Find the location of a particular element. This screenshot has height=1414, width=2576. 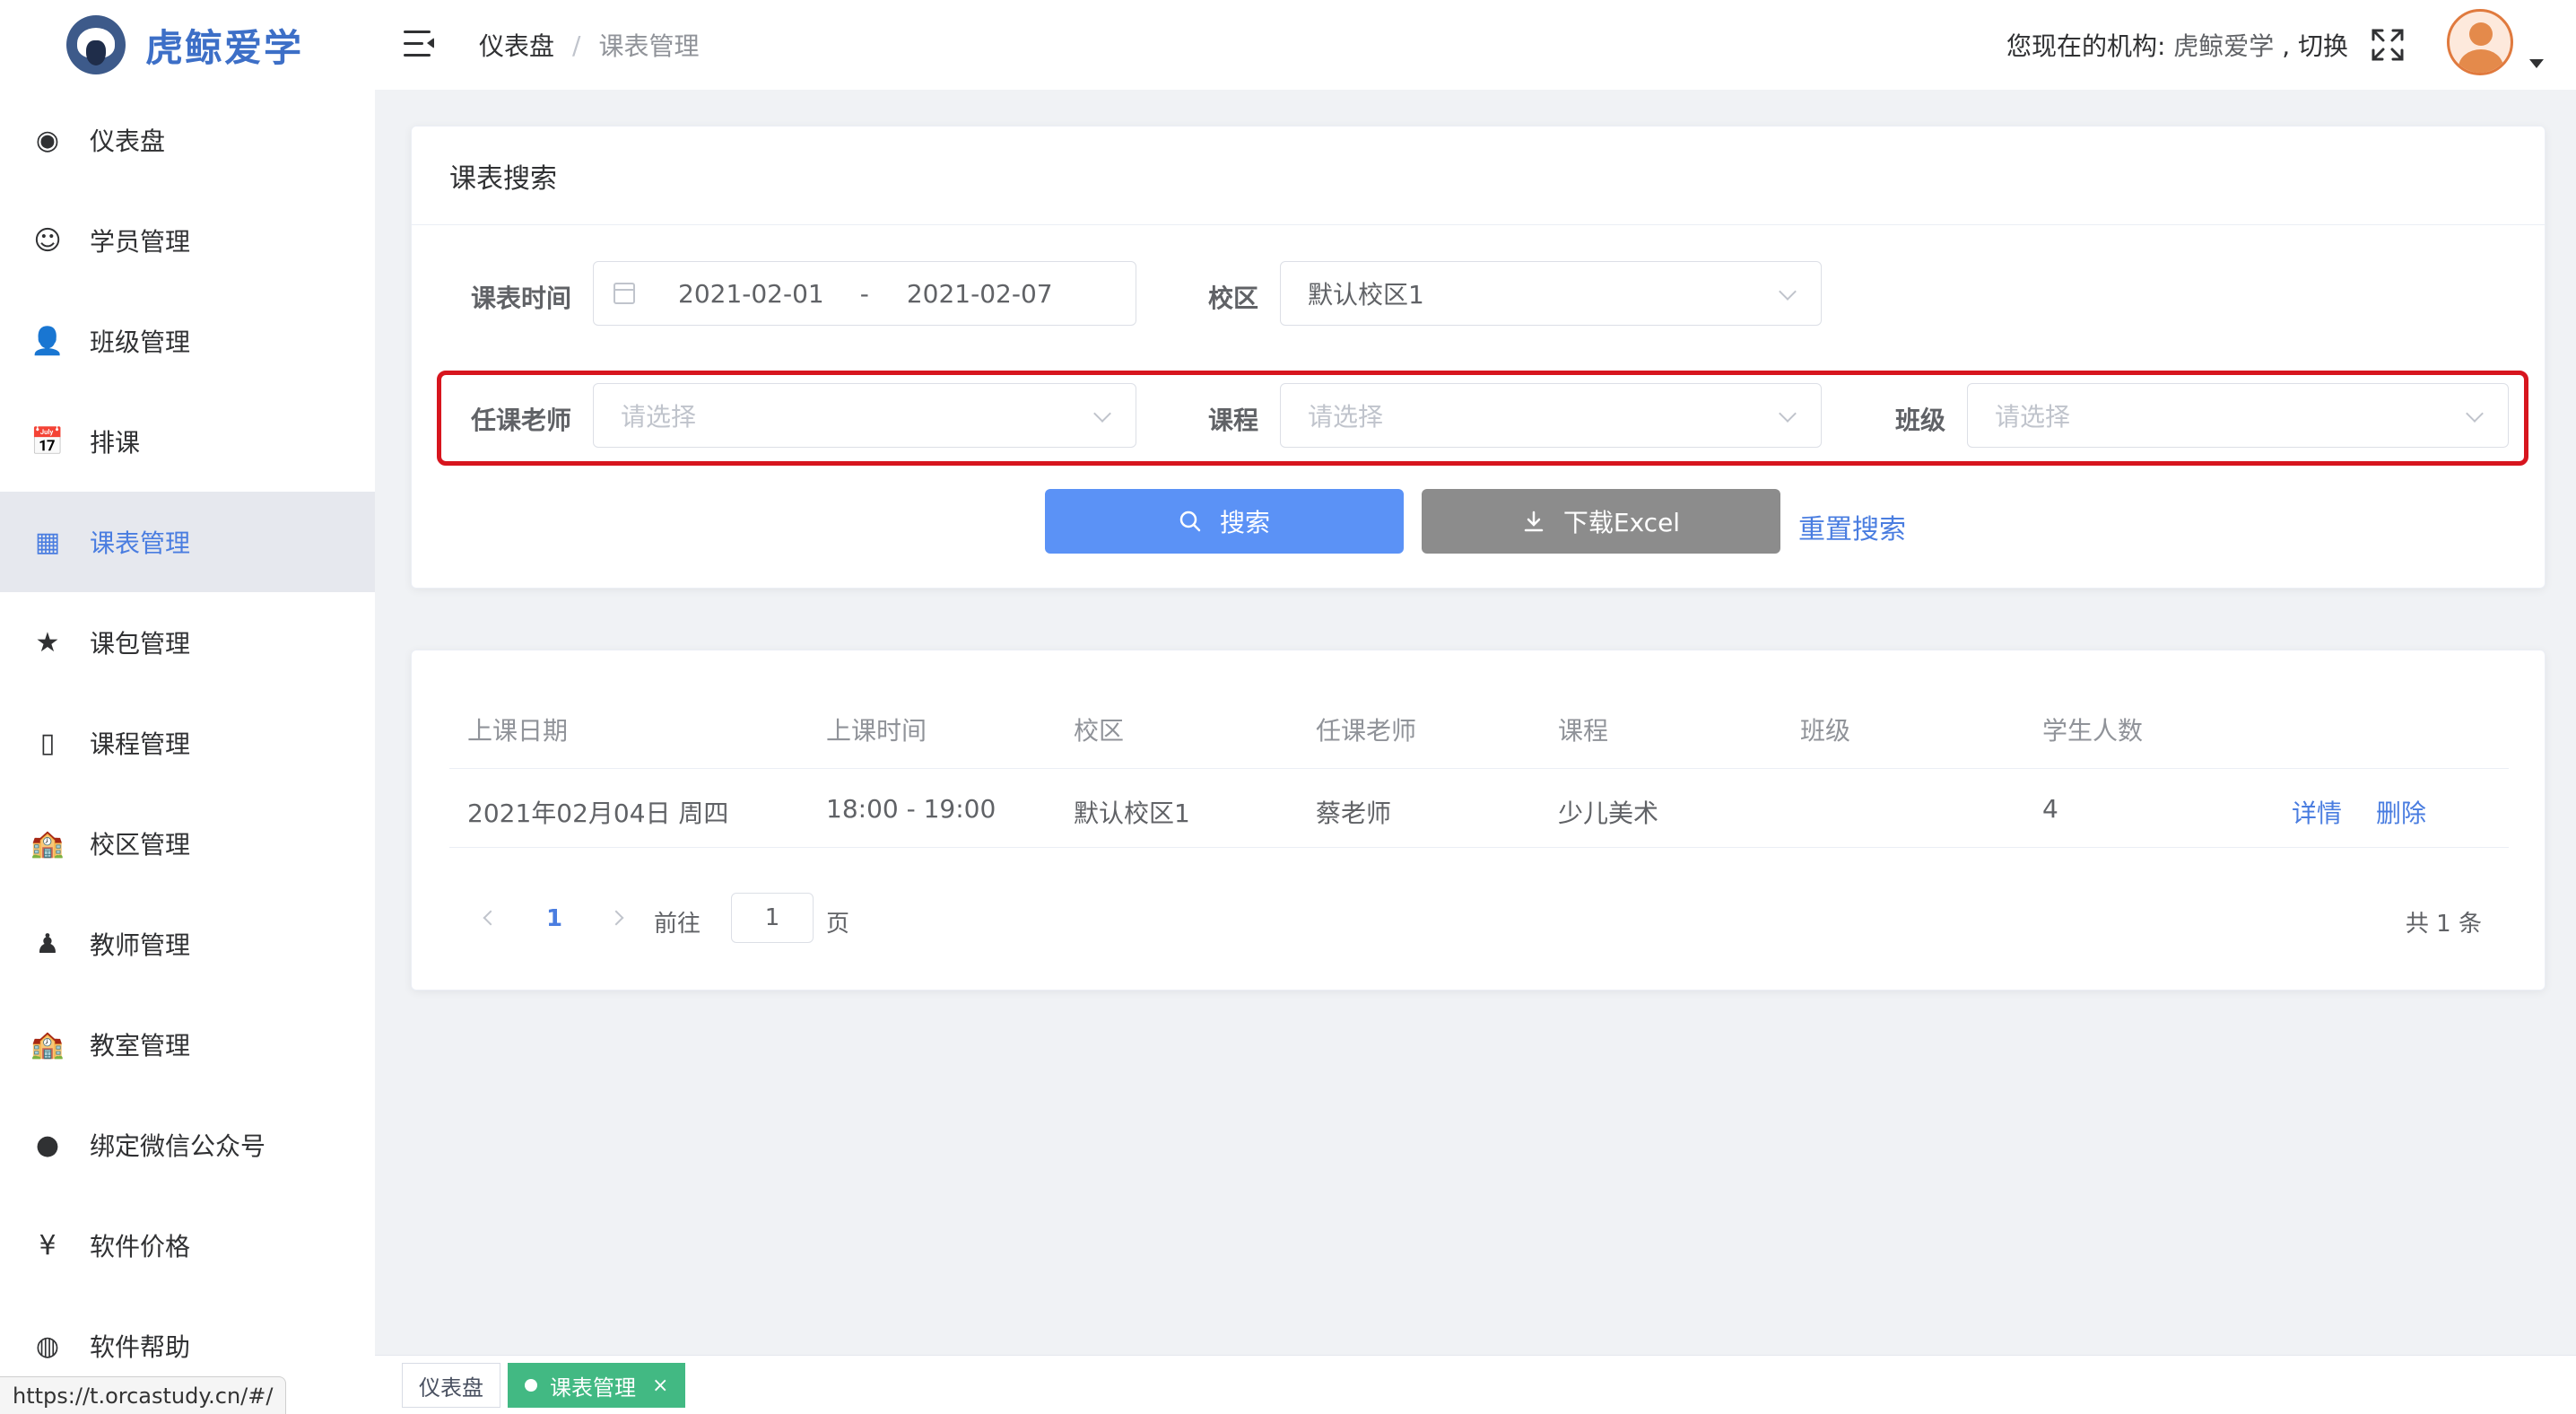

tag-timetable: 课表管理 × is located at coordinates (597, 1386).